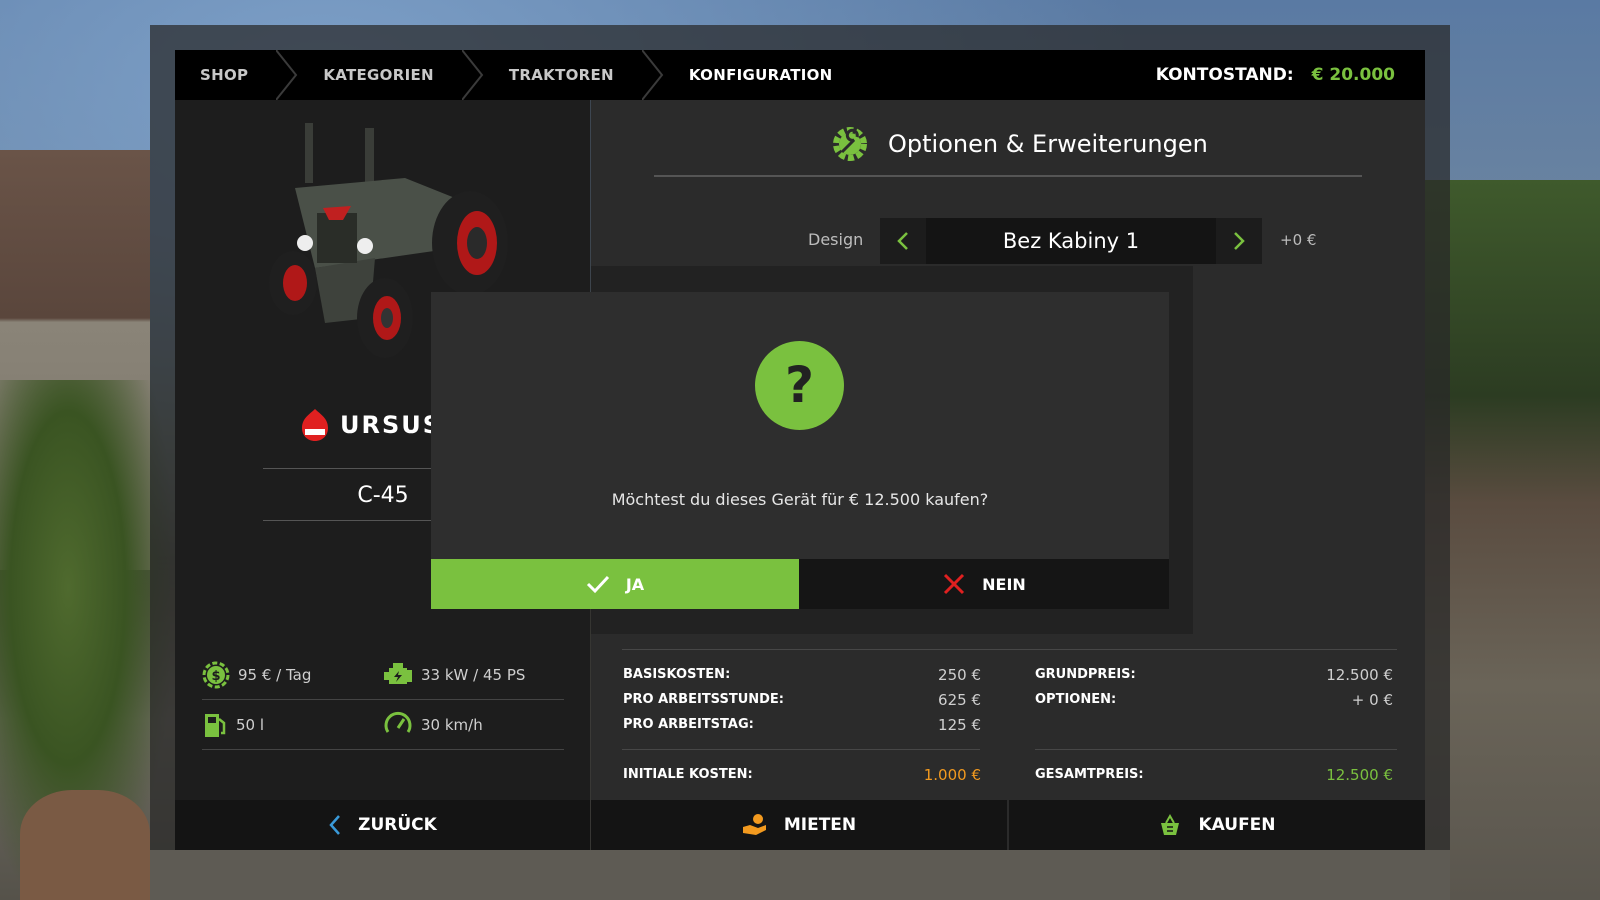 Image resolution: width=1600 pixels, height=900 pixels. Describe the element at coordinates (800, 875) in the screenshot. I see `background-ground` at that location.